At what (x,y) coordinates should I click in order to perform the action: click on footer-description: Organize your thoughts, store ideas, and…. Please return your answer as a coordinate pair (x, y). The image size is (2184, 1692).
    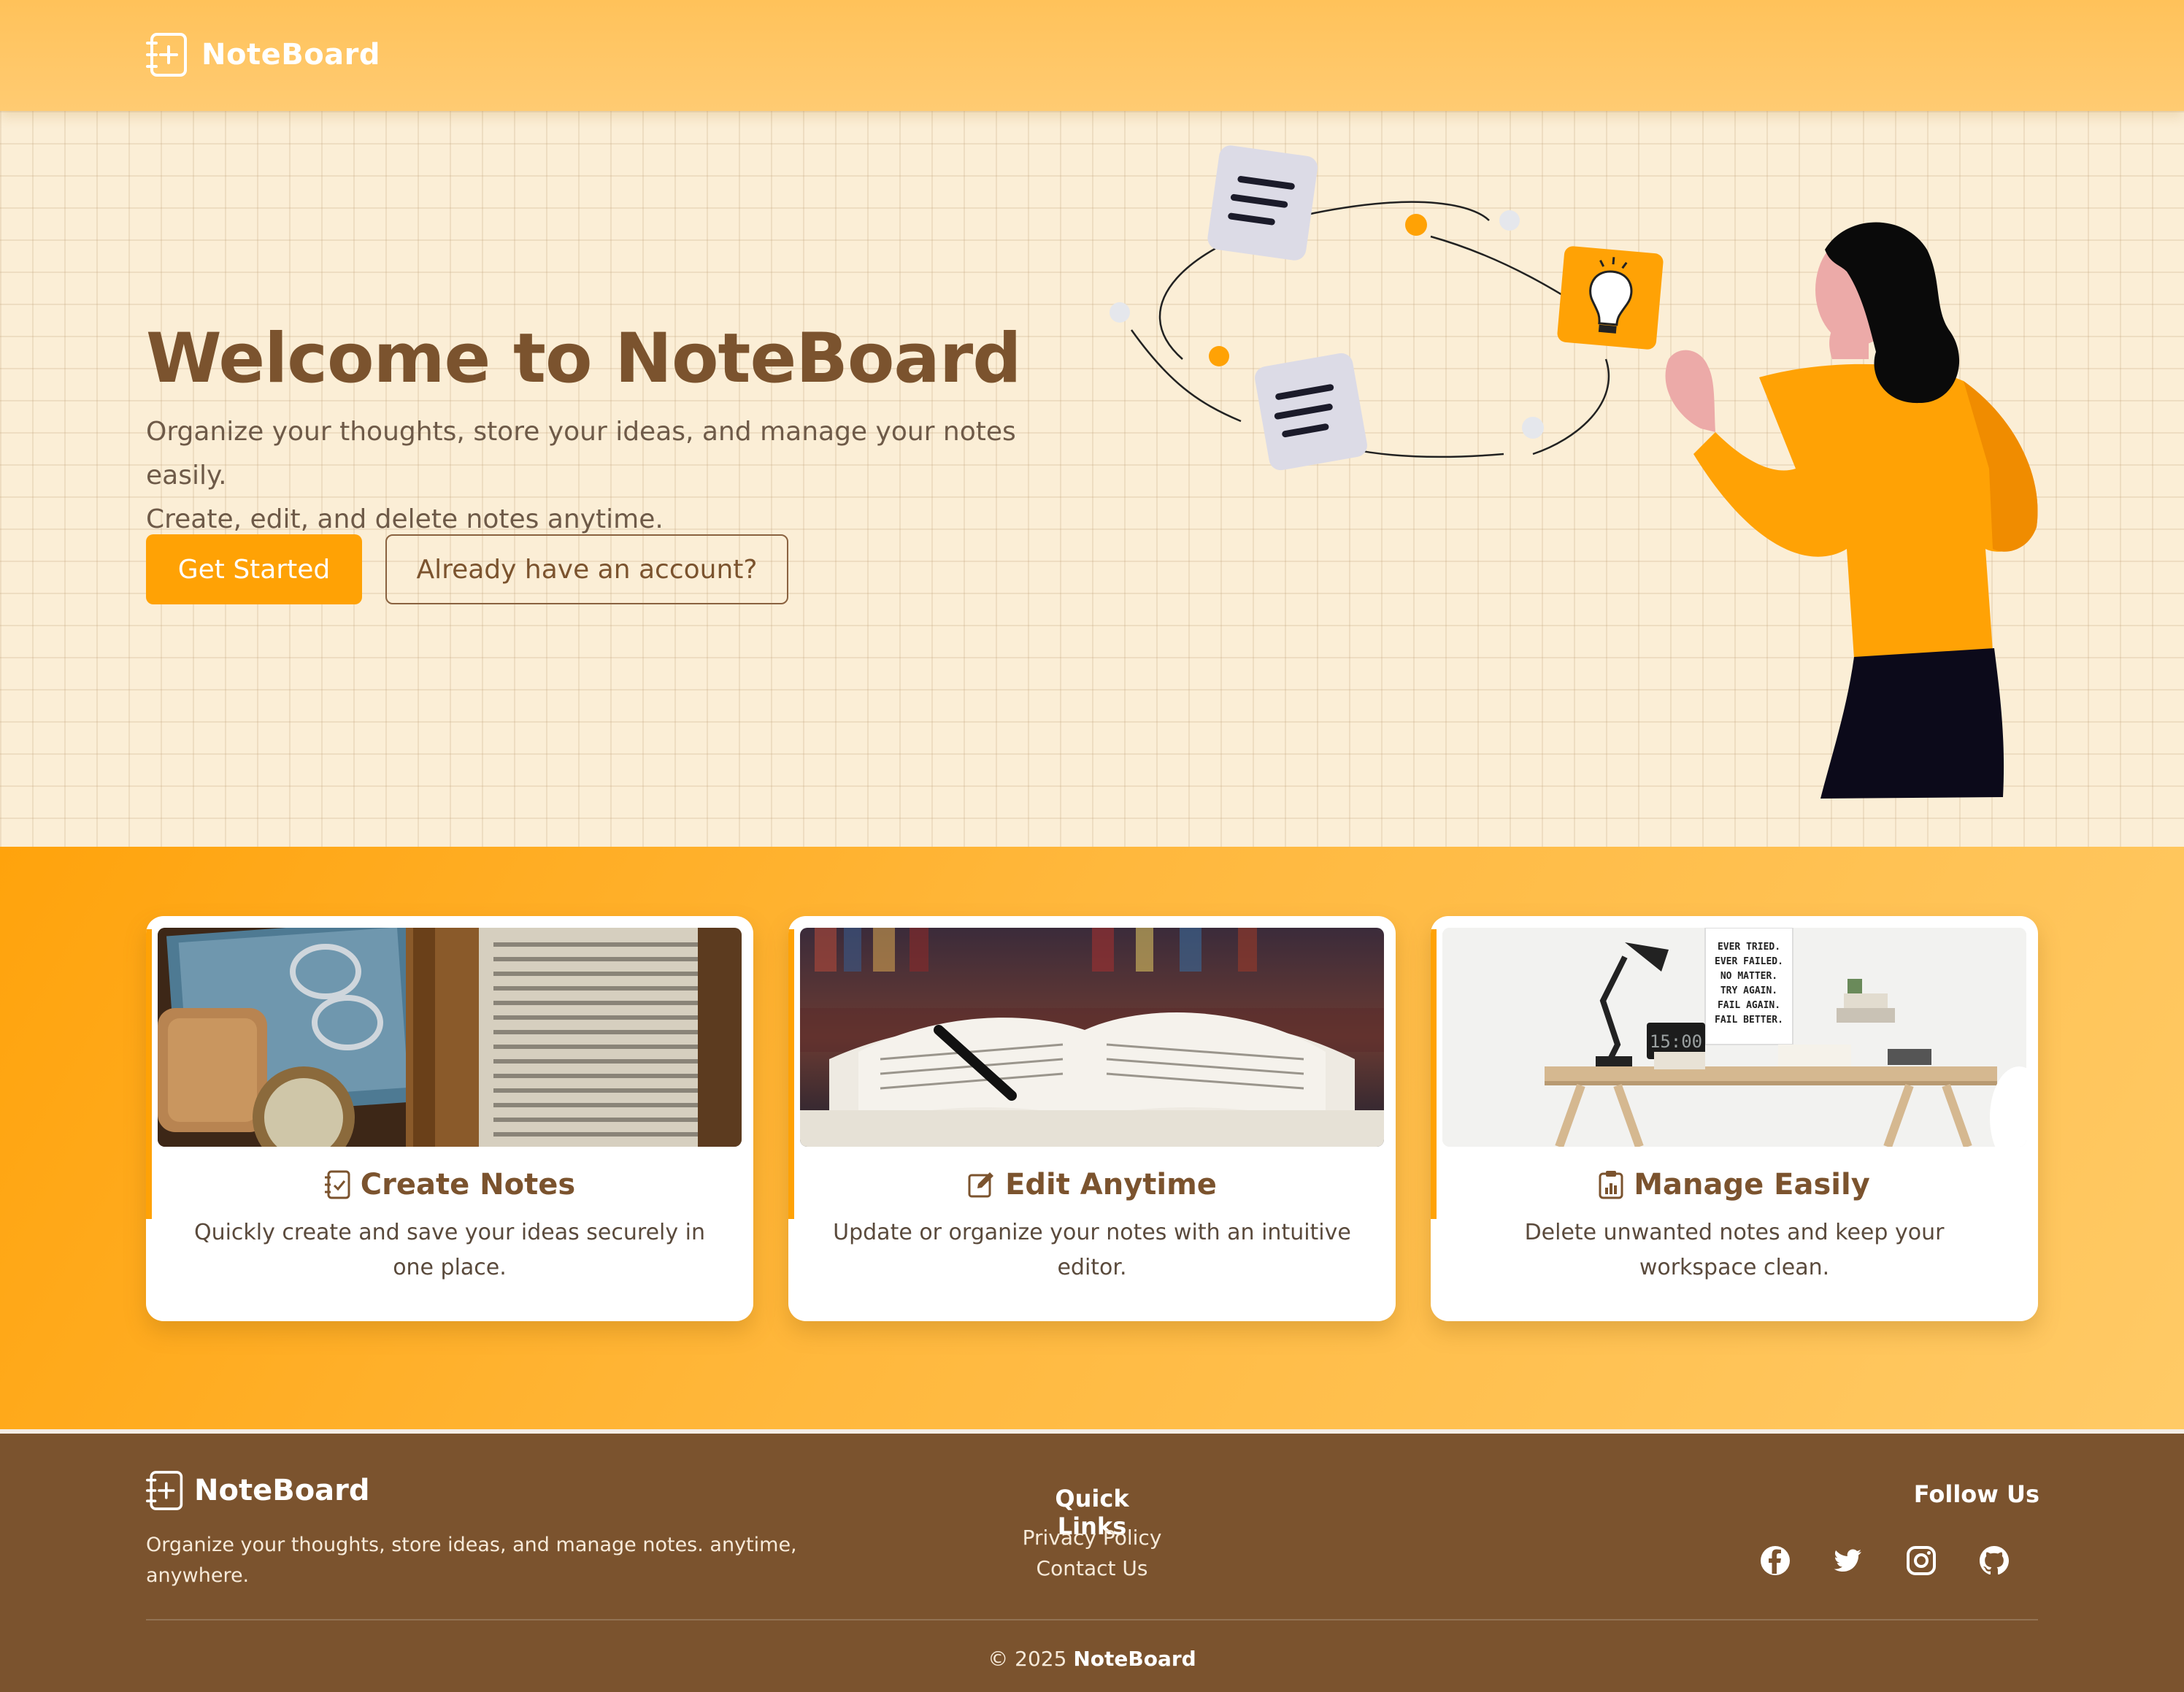
    Looking at the image, I should click on (471, 1560).